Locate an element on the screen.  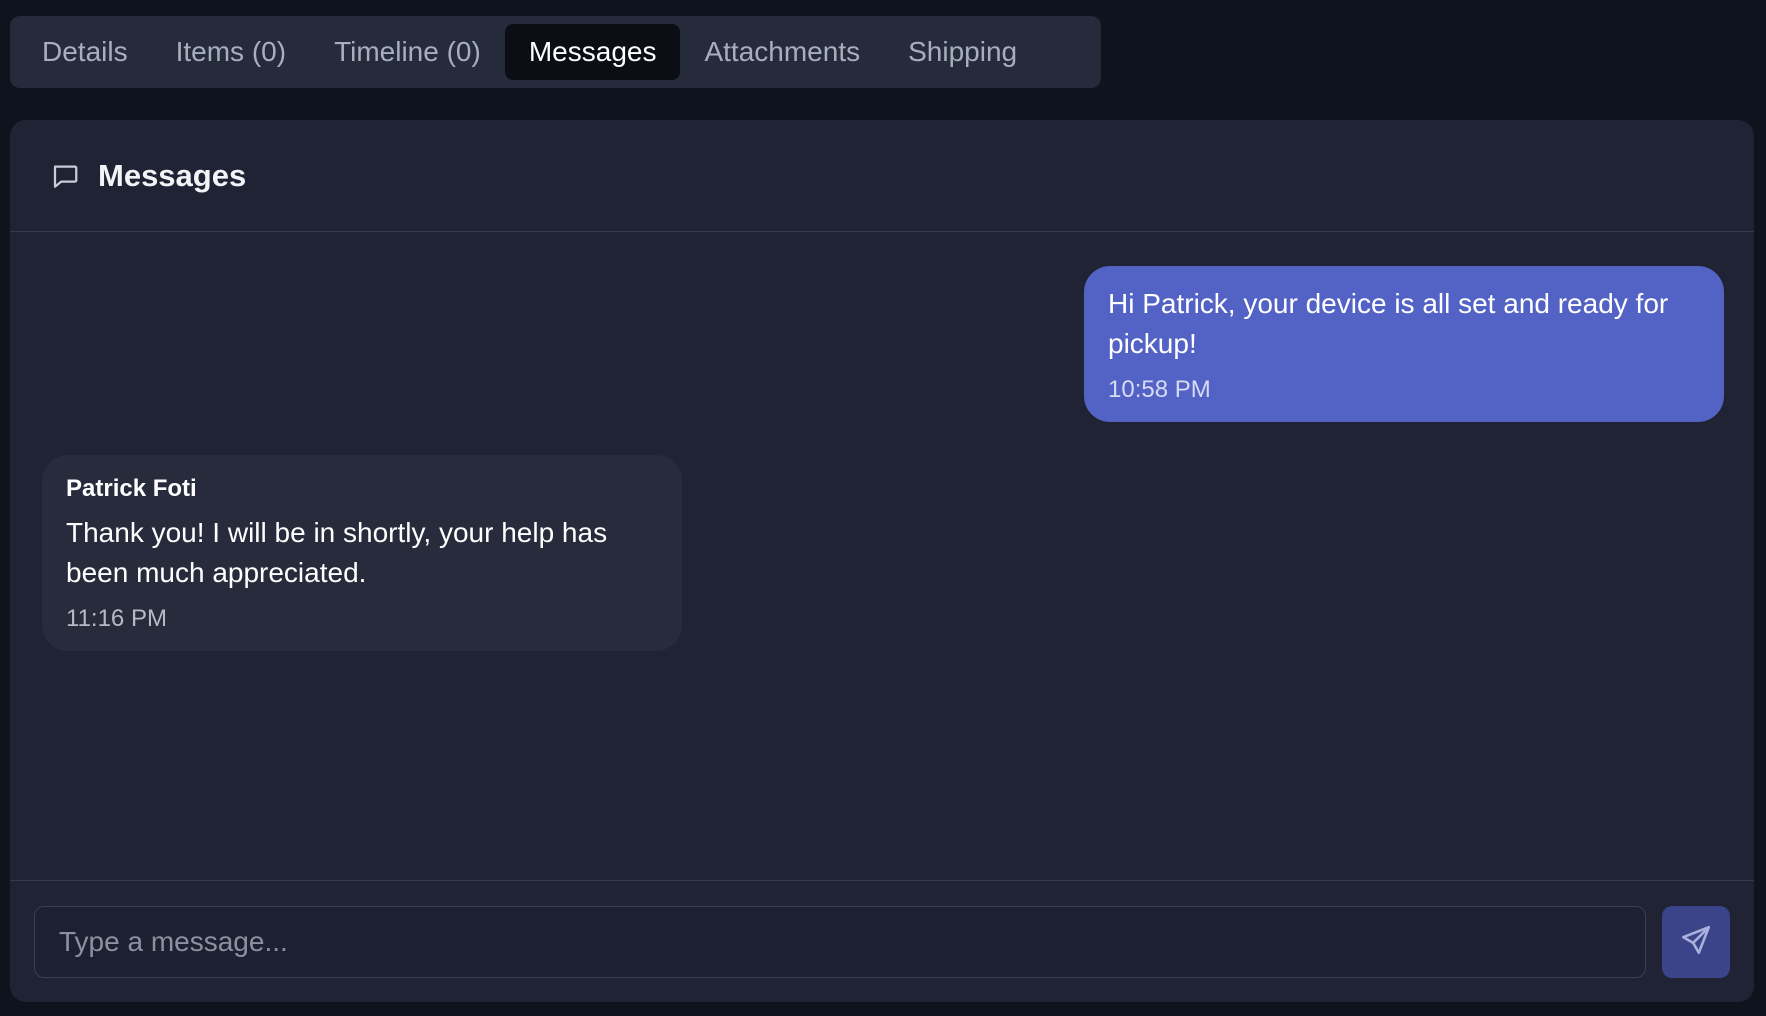
chat-bubble-icon is located at coordinates (65, 176).